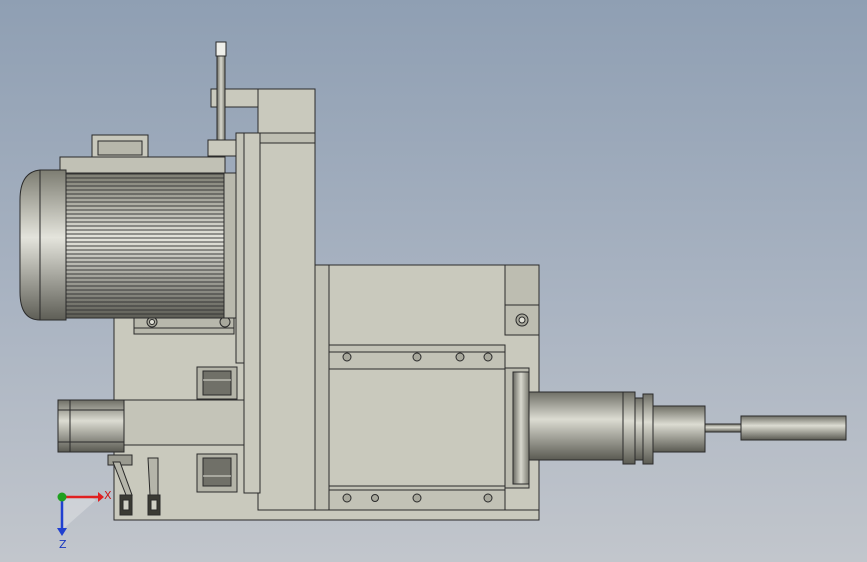  What do you see at coordinates (62, 497) in the screenshot?
I see `y-axis-icon` at bounding box center [62, 497].